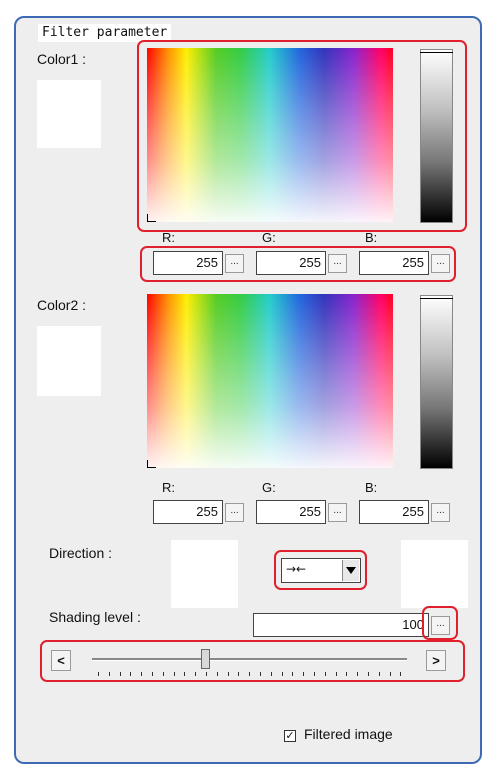 The width and height of the screenshot is (496, 772). Describe the element at coordinates (269, 487) in the screenshot. I see `color2-g-label: G:` at that location.